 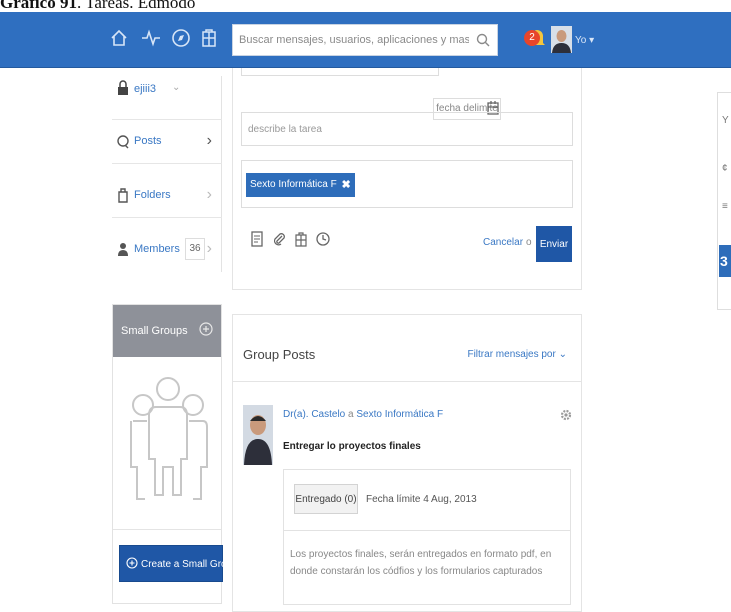 I want to click on cancel-link: Cancelar, so click(x=503, y=242).